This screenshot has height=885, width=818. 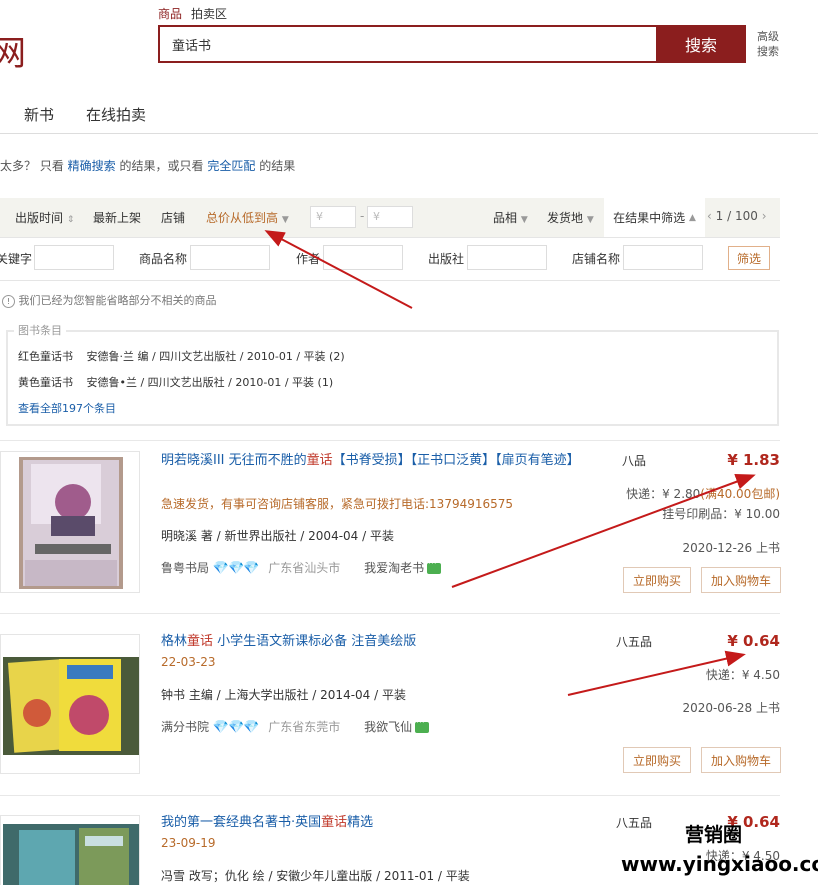 I want to click on filter-ship-from: 发货地 ▼, so click(x=570, y=217).